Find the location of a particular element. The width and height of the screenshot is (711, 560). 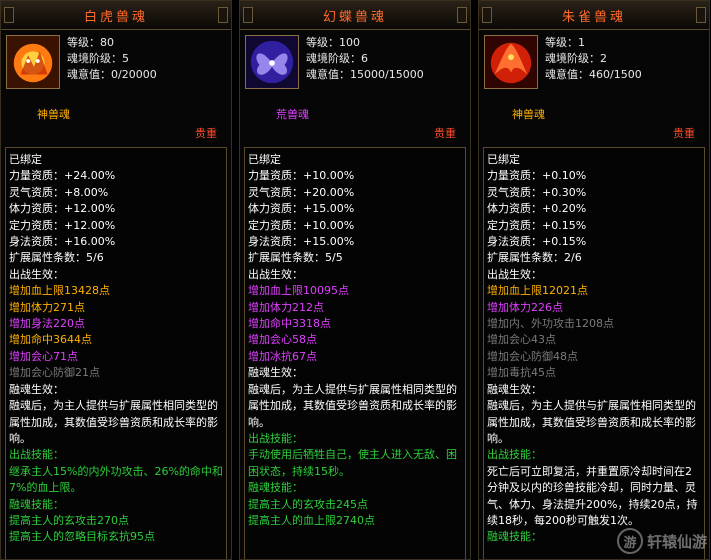

skill-description: 手动使用后牺牲自己，使主人进入无敌、困困状态，持续15秒。 is located at coordinates (352, 463).